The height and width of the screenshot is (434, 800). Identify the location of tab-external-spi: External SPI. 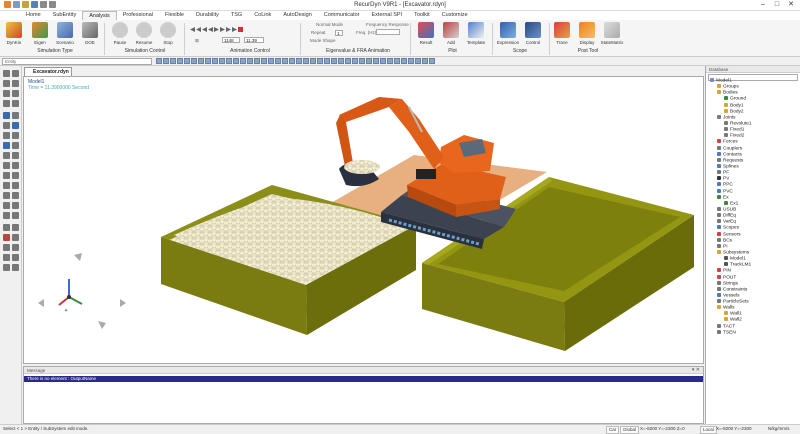
(387, 15).